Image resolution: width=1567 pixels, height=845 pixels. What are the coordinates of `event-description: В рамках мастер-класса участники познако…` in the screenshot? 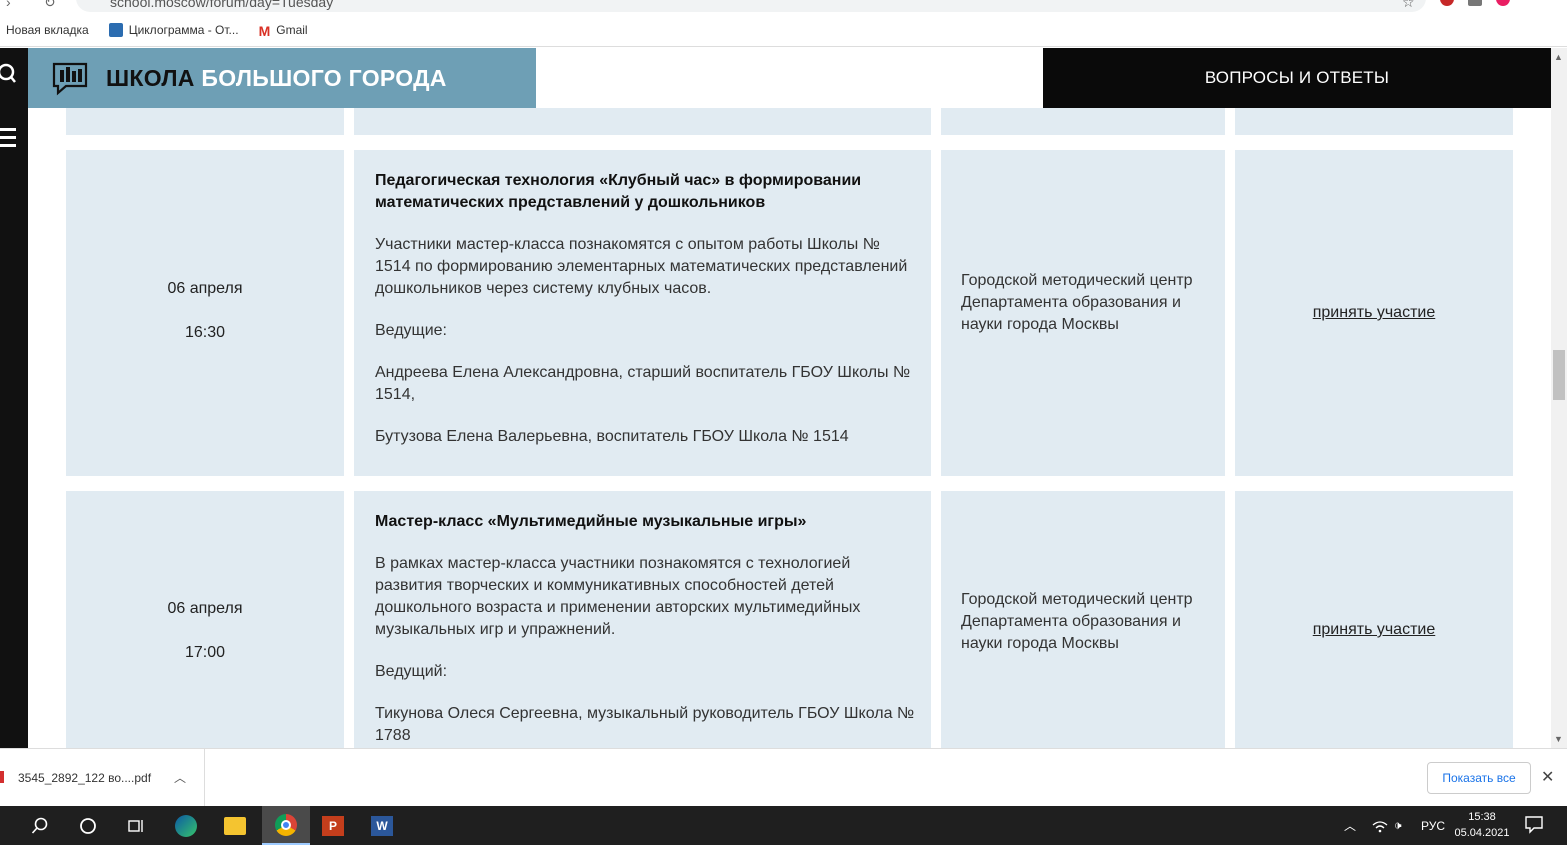 It's located at (618, 596).